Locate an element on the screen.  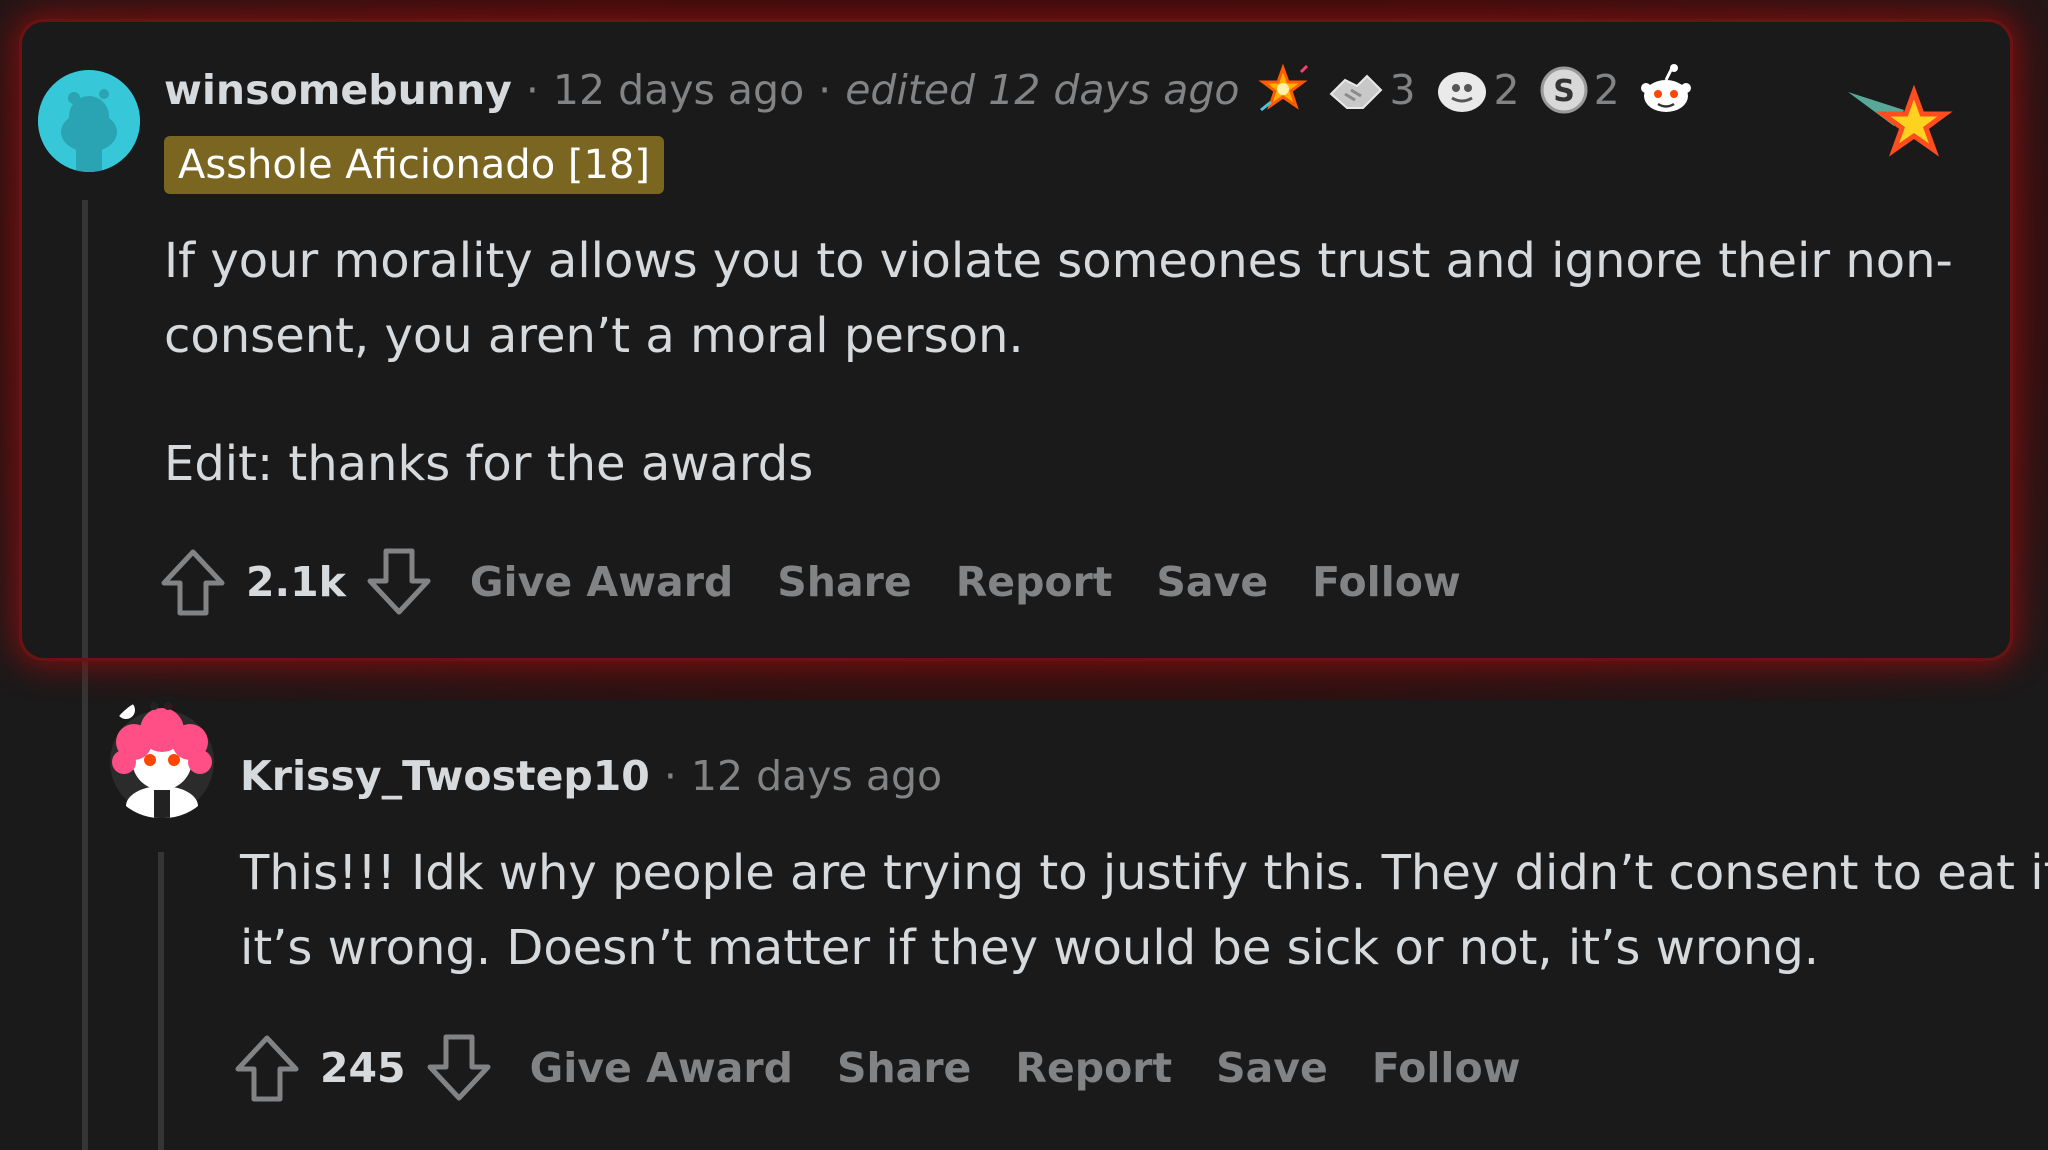
comment-time: 12 days ago is located at coordinates (678, 90).